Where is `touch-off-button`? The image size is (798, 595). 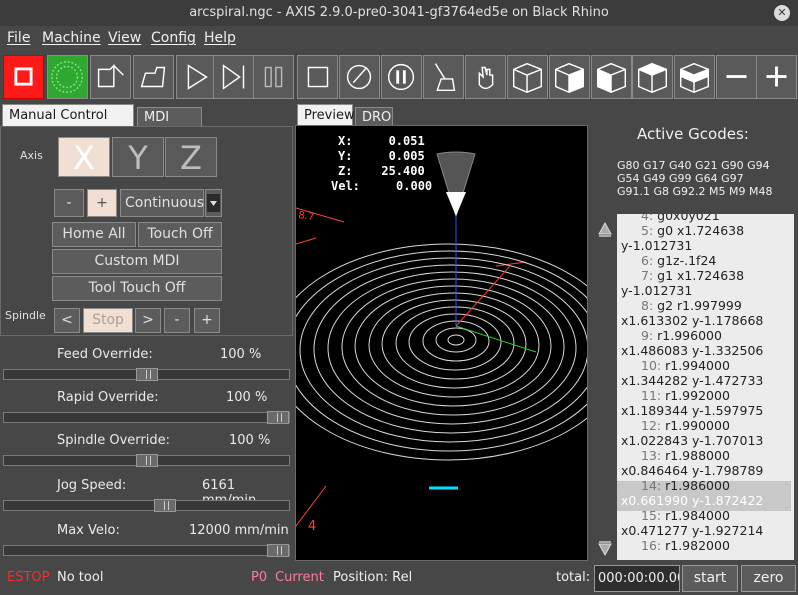
touch-off-button is located at coordinates (359, 77).